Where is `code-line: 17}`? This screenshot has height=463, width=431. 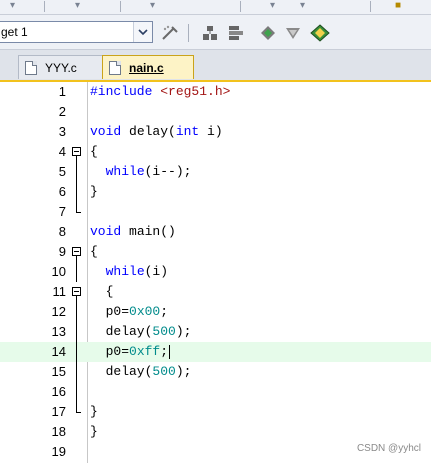 code-line: 17} is located at coordinates (215, 412).